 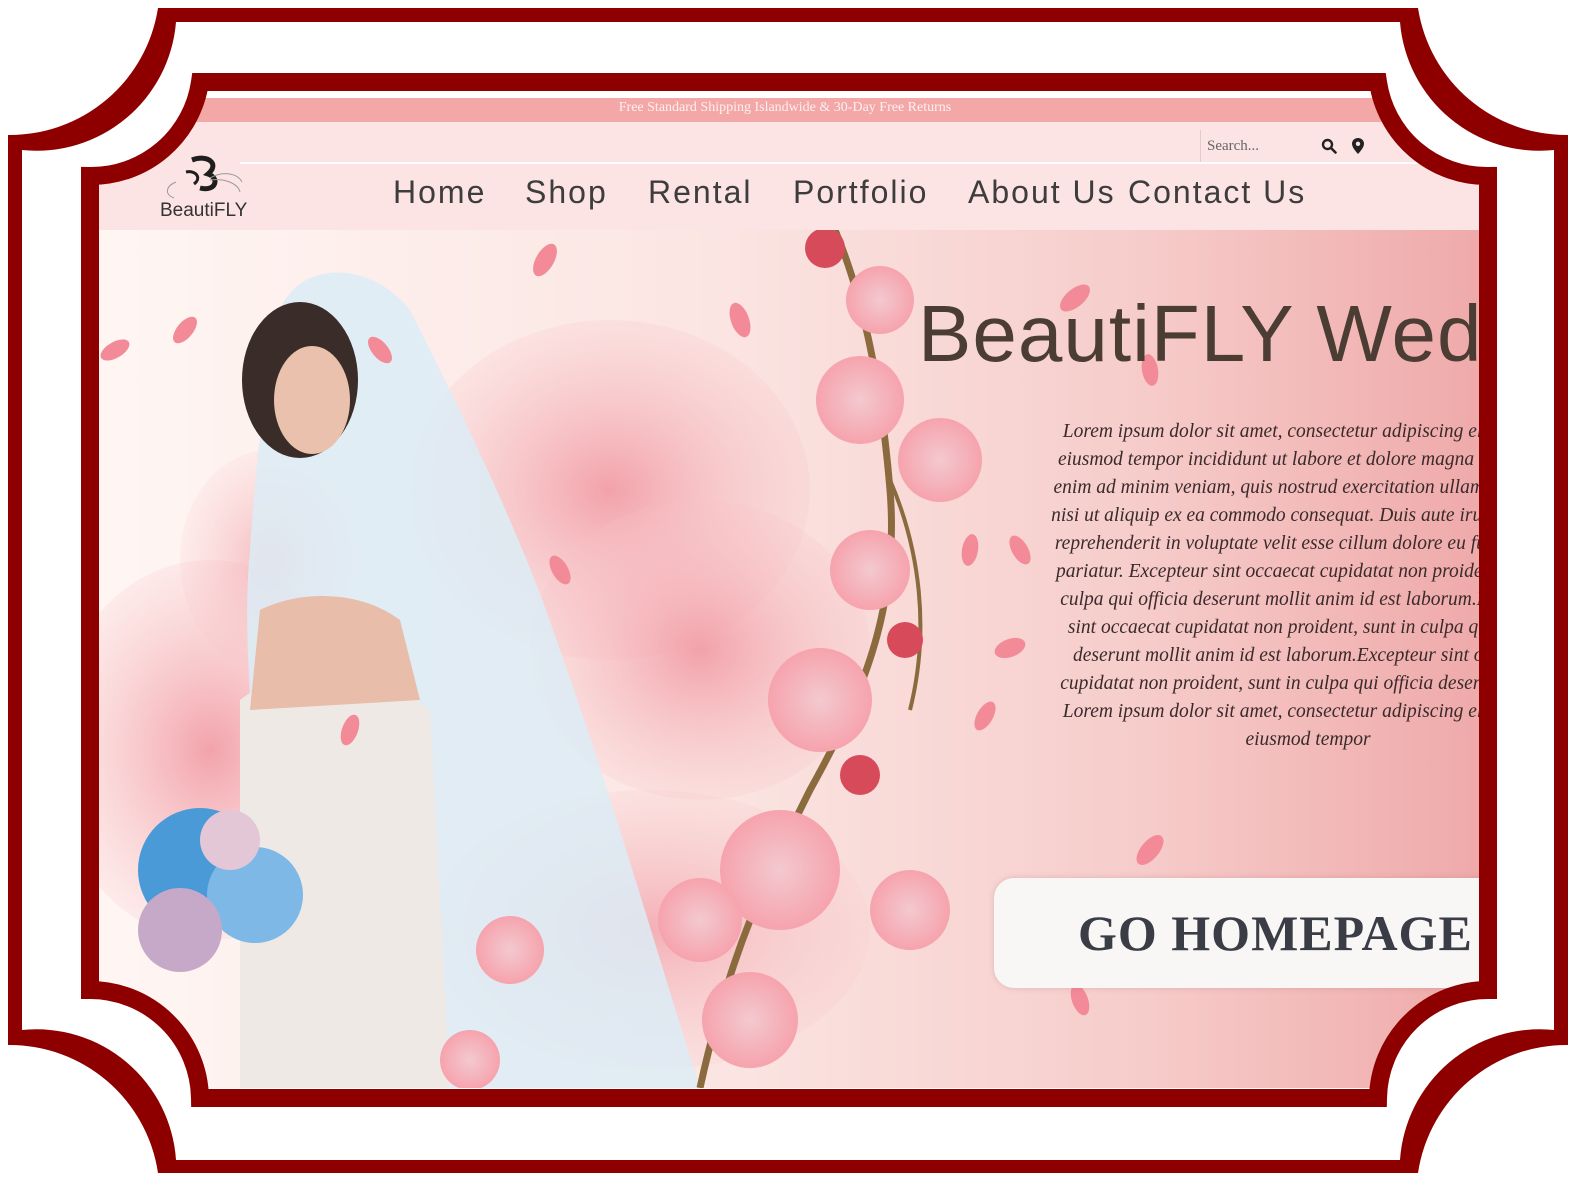 What do you see at coordinates (1217, 192) in the screenshot?
I see `nav-contact-us: Contact Us` at bounding box center [1217, 192].